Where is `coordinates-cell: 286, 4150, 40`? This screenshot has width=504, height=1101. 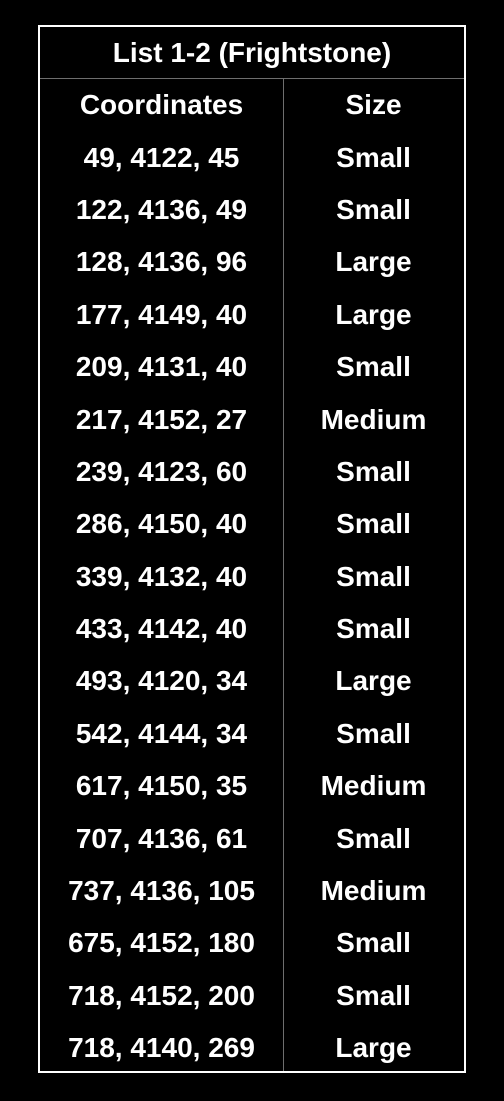
coordinates-cell: 286, 4150, 40 is located at coordinates (161, 524).